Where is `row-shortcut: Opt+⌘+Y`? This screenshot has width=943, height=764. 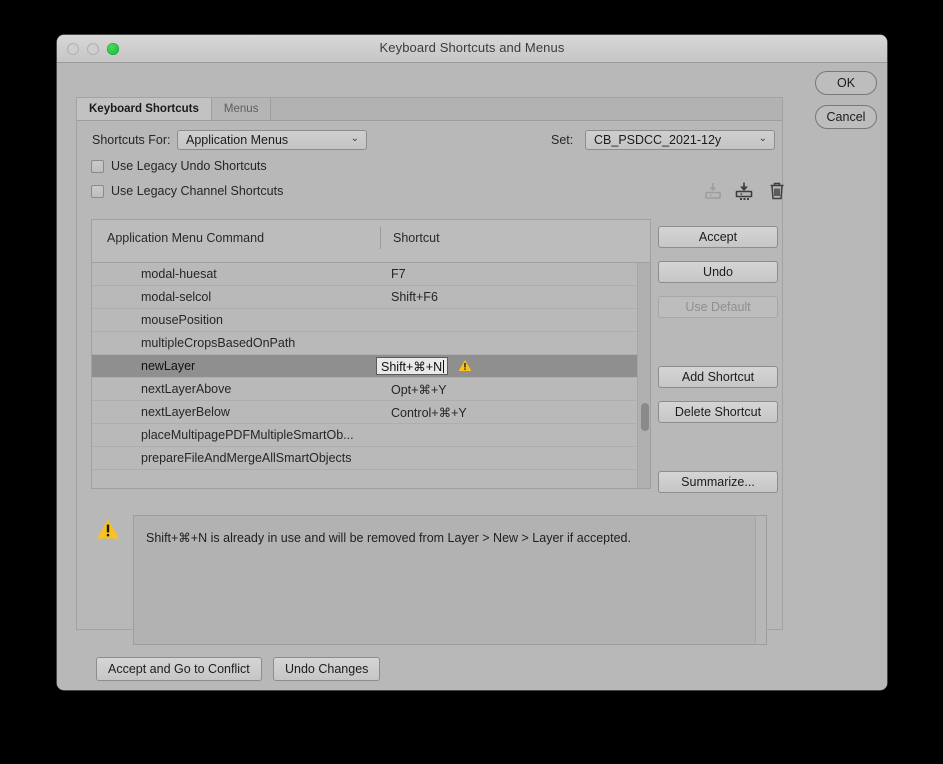
row-shortcut: Opt+⌘+Y is located at coordinates (419, 389).